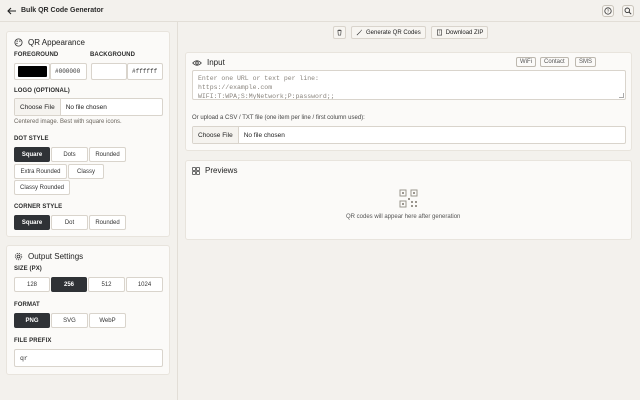  Describe the element at coordinates (40, 171) in the screenshot. I see `dot-style-extra-rounded: Extra Rounded` at that location.